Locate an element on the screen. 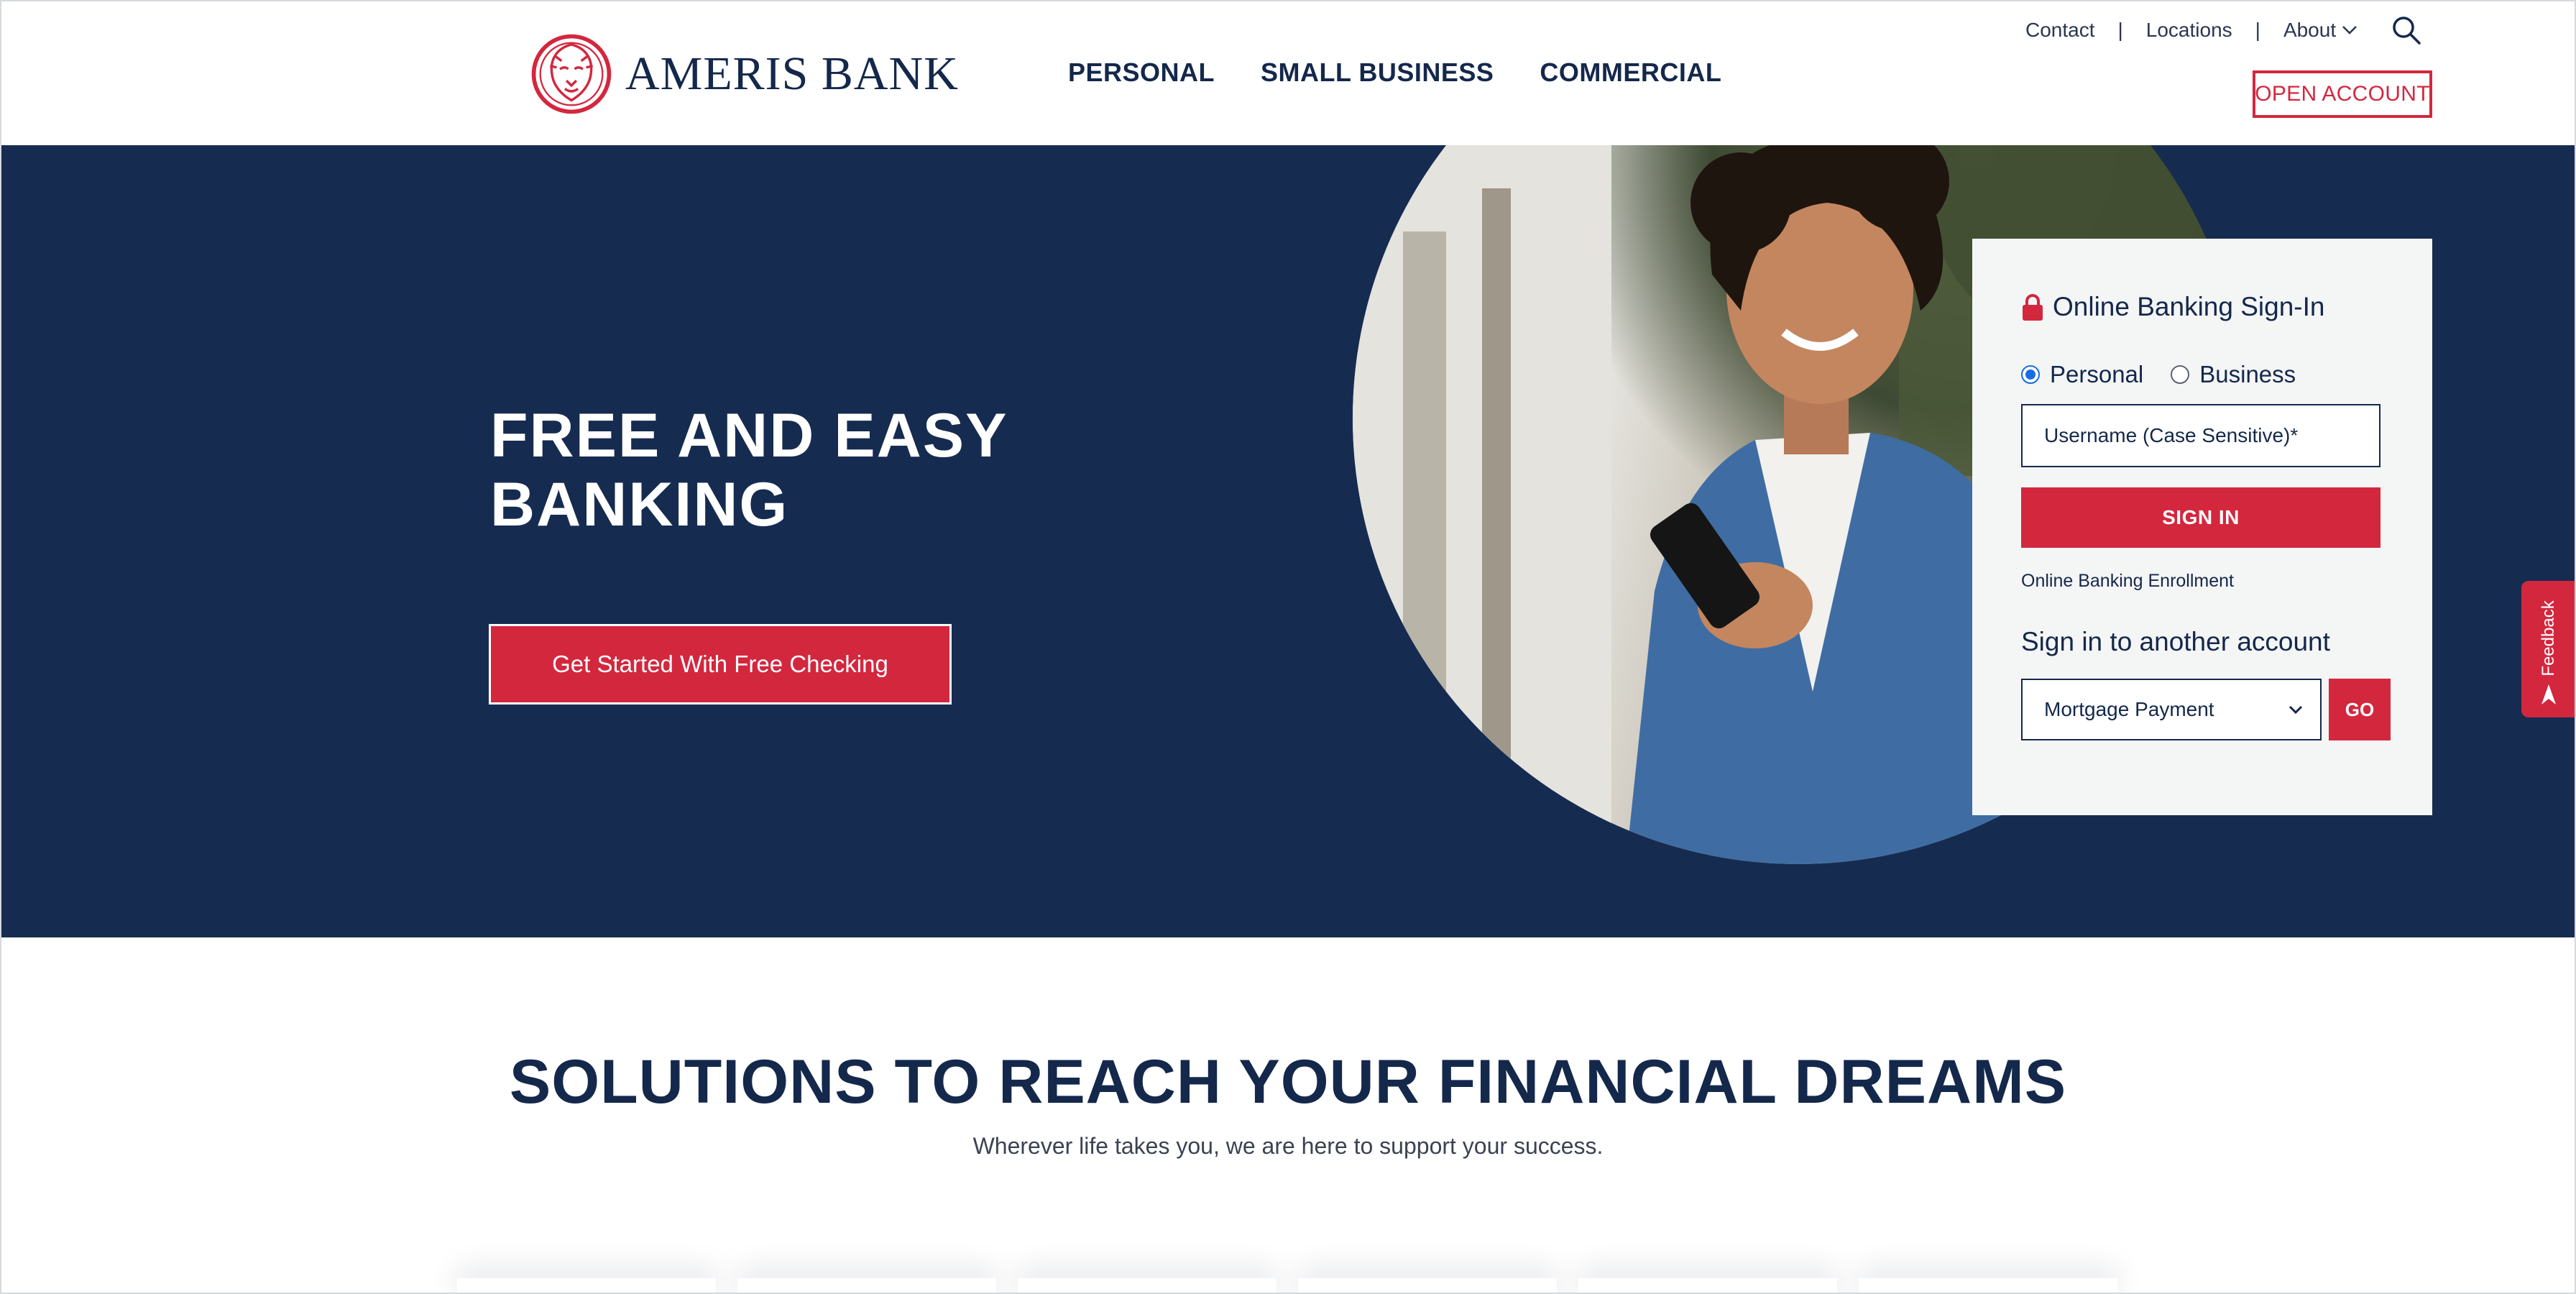 The image size is (2576, 1294). radio-personal: Personal is located at coordinates (2082, 374).